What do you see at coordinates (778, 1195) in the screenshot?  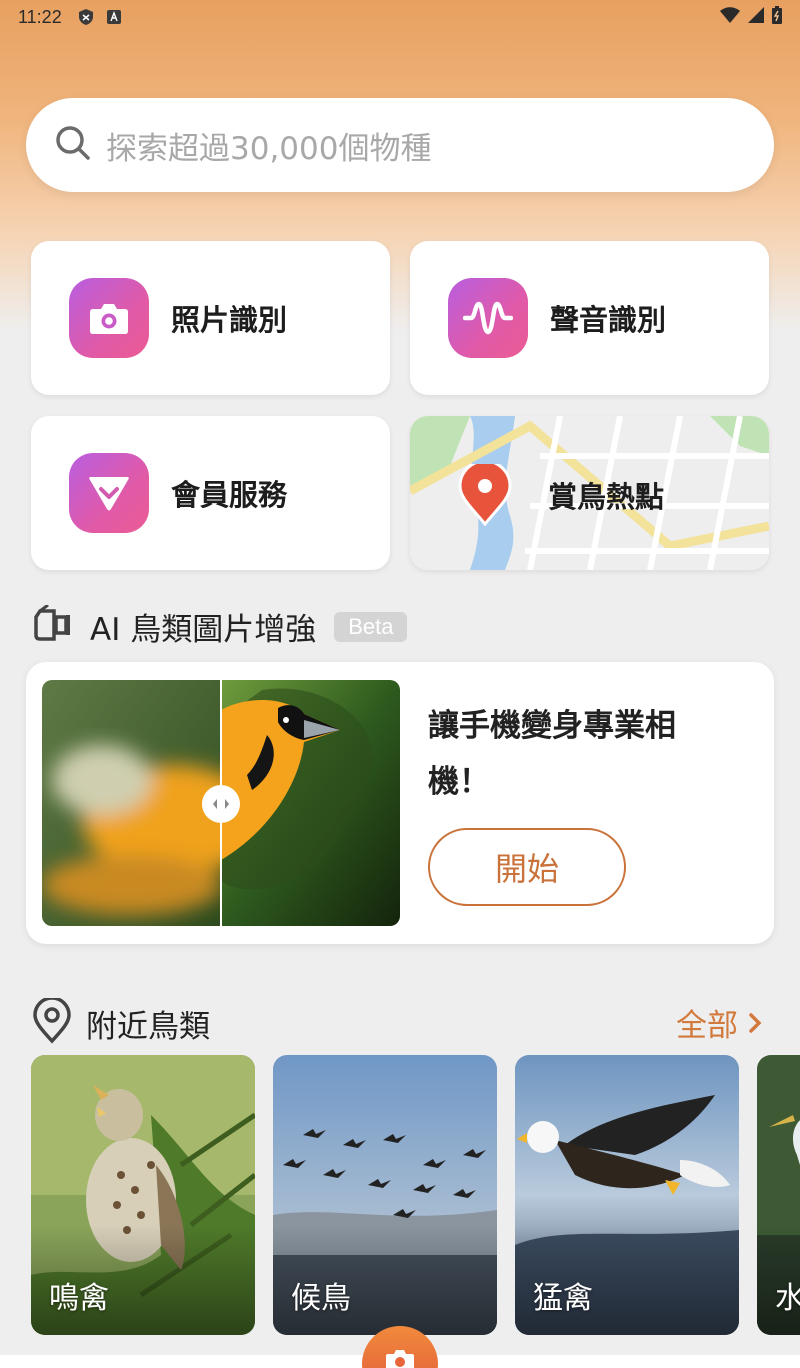 I see `category-card-waterbirds: 水` at bounding box center [778, 1195].